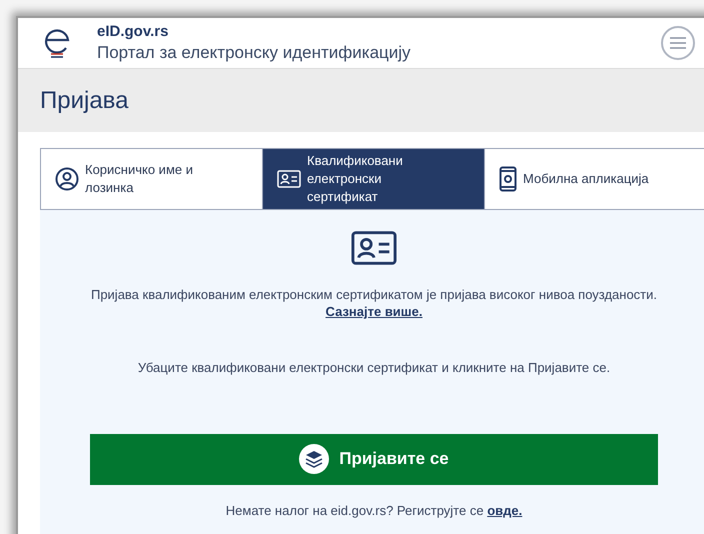 Image resolution: width=704 pixels, height=534 pixels. Describe the element at coordinates (374, 459) in the screenshot. I see `login-button: Пријавите се` at that location.